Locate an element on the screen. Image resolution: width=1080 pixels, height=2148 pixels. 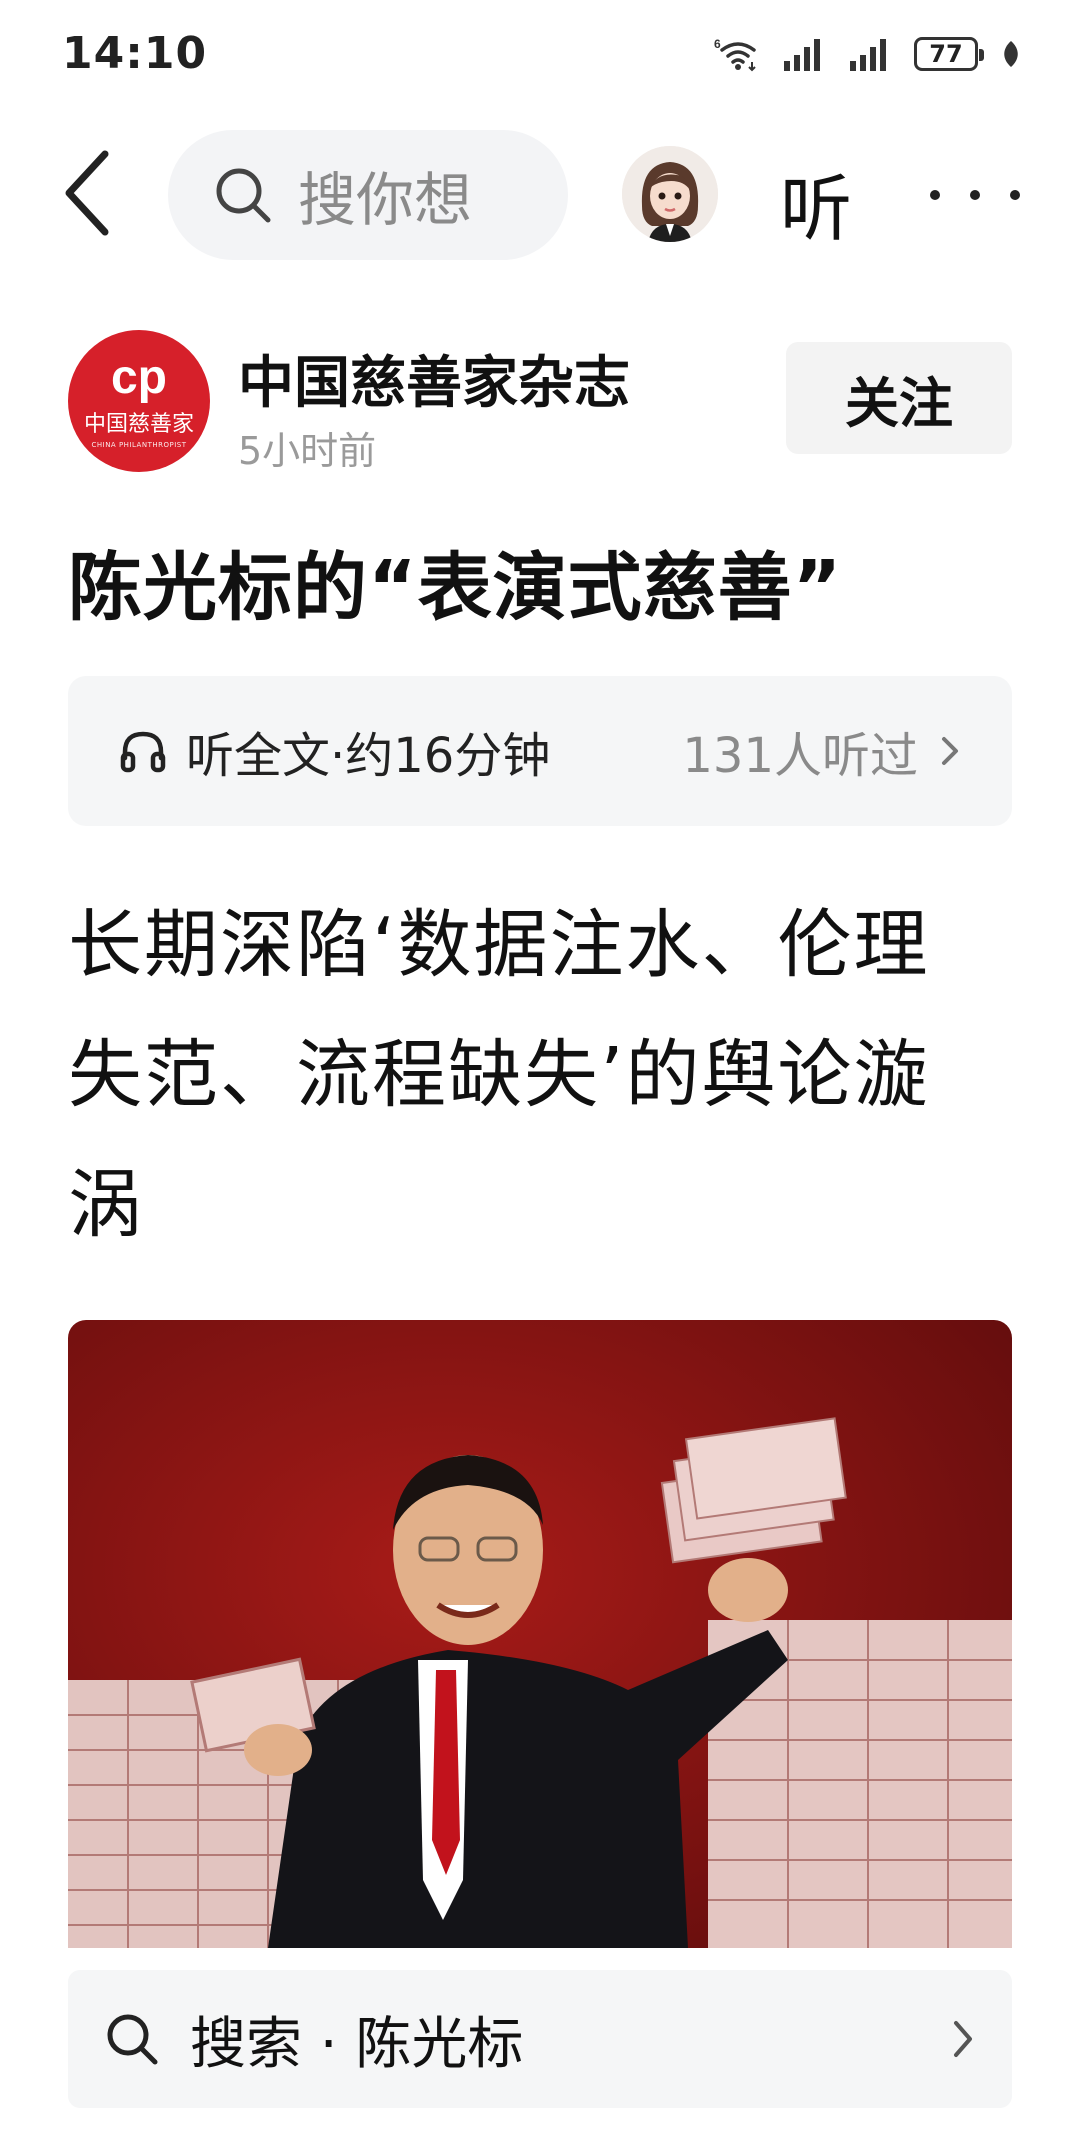
signal-icon is located at coordinates (802, 55).